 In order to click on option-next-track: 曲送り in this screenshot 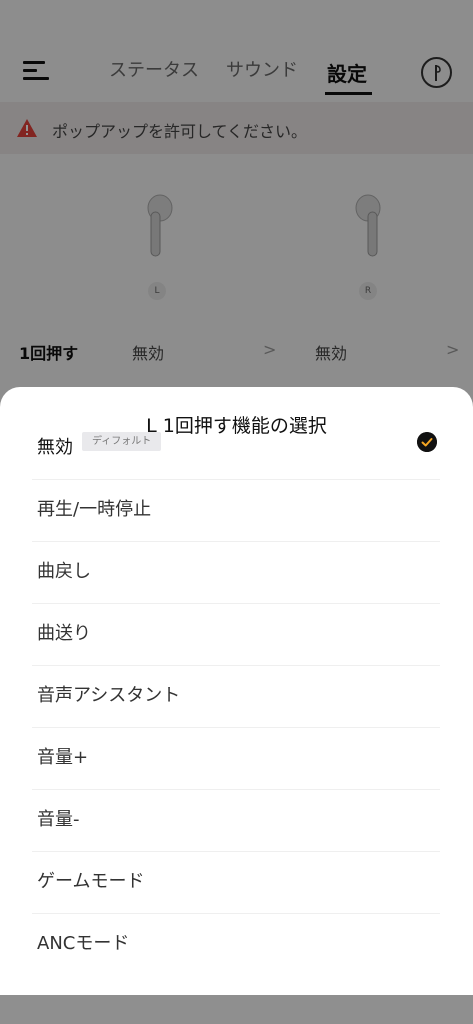, I will do `click(236, 635)`.